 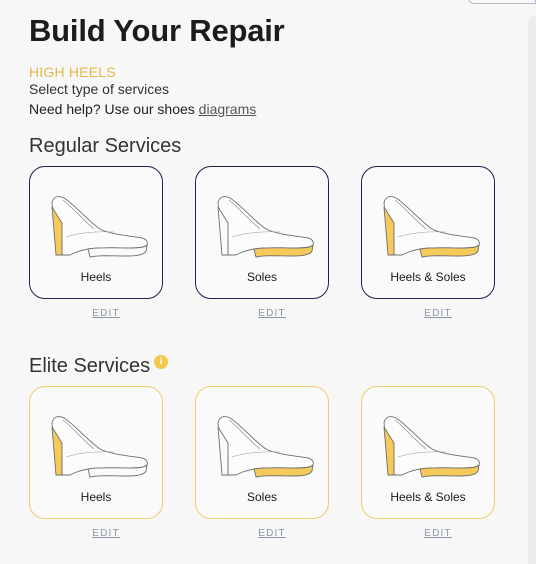 What do you see at coordinates (106, 533) in the screenshot?
I see `elite-heels-edit-link: EDIT` at bounding box center [106, 533].